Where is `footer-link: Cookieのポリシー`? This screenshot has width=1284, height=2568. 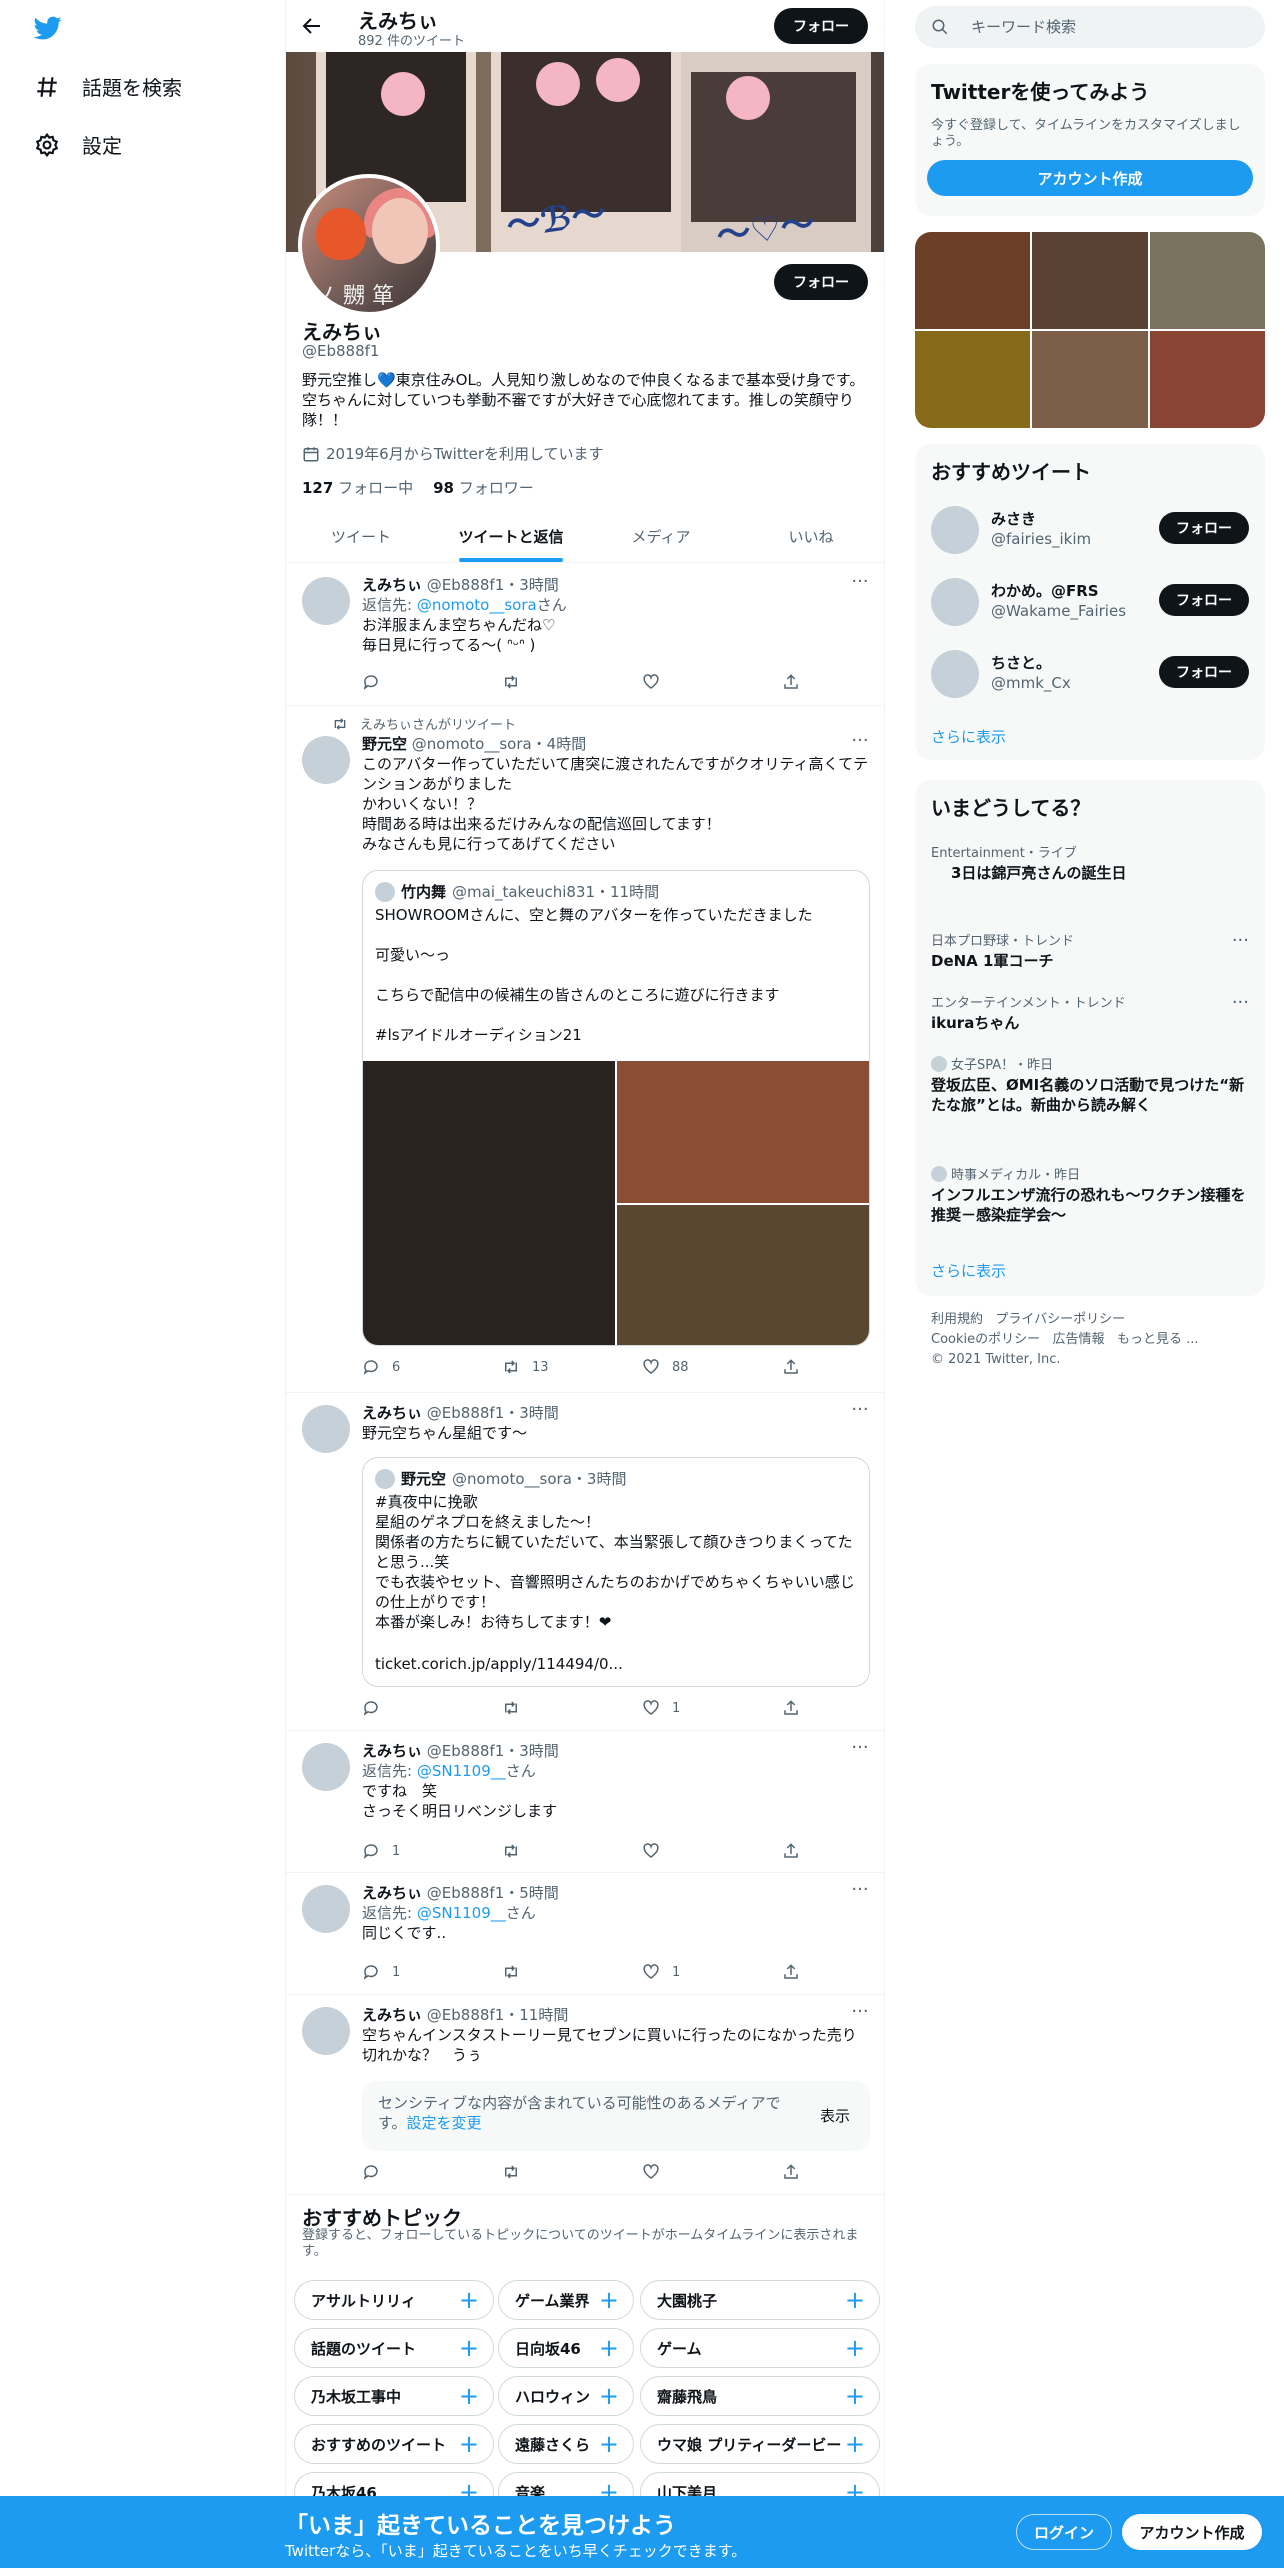 footer-link: Cookieのポリシー is located at coordinates (985, 1339).